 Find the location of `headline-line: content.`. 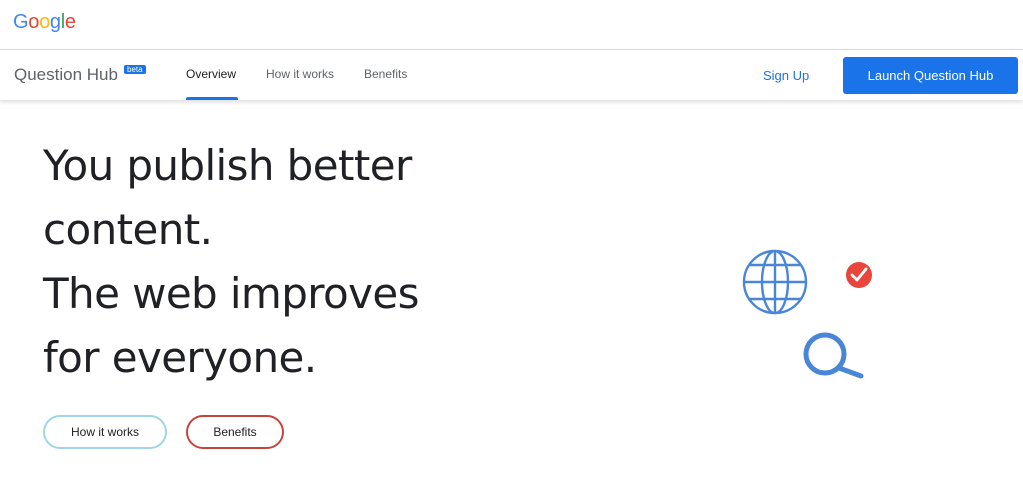

headline-line: content. is located at coordinates (128, 229).